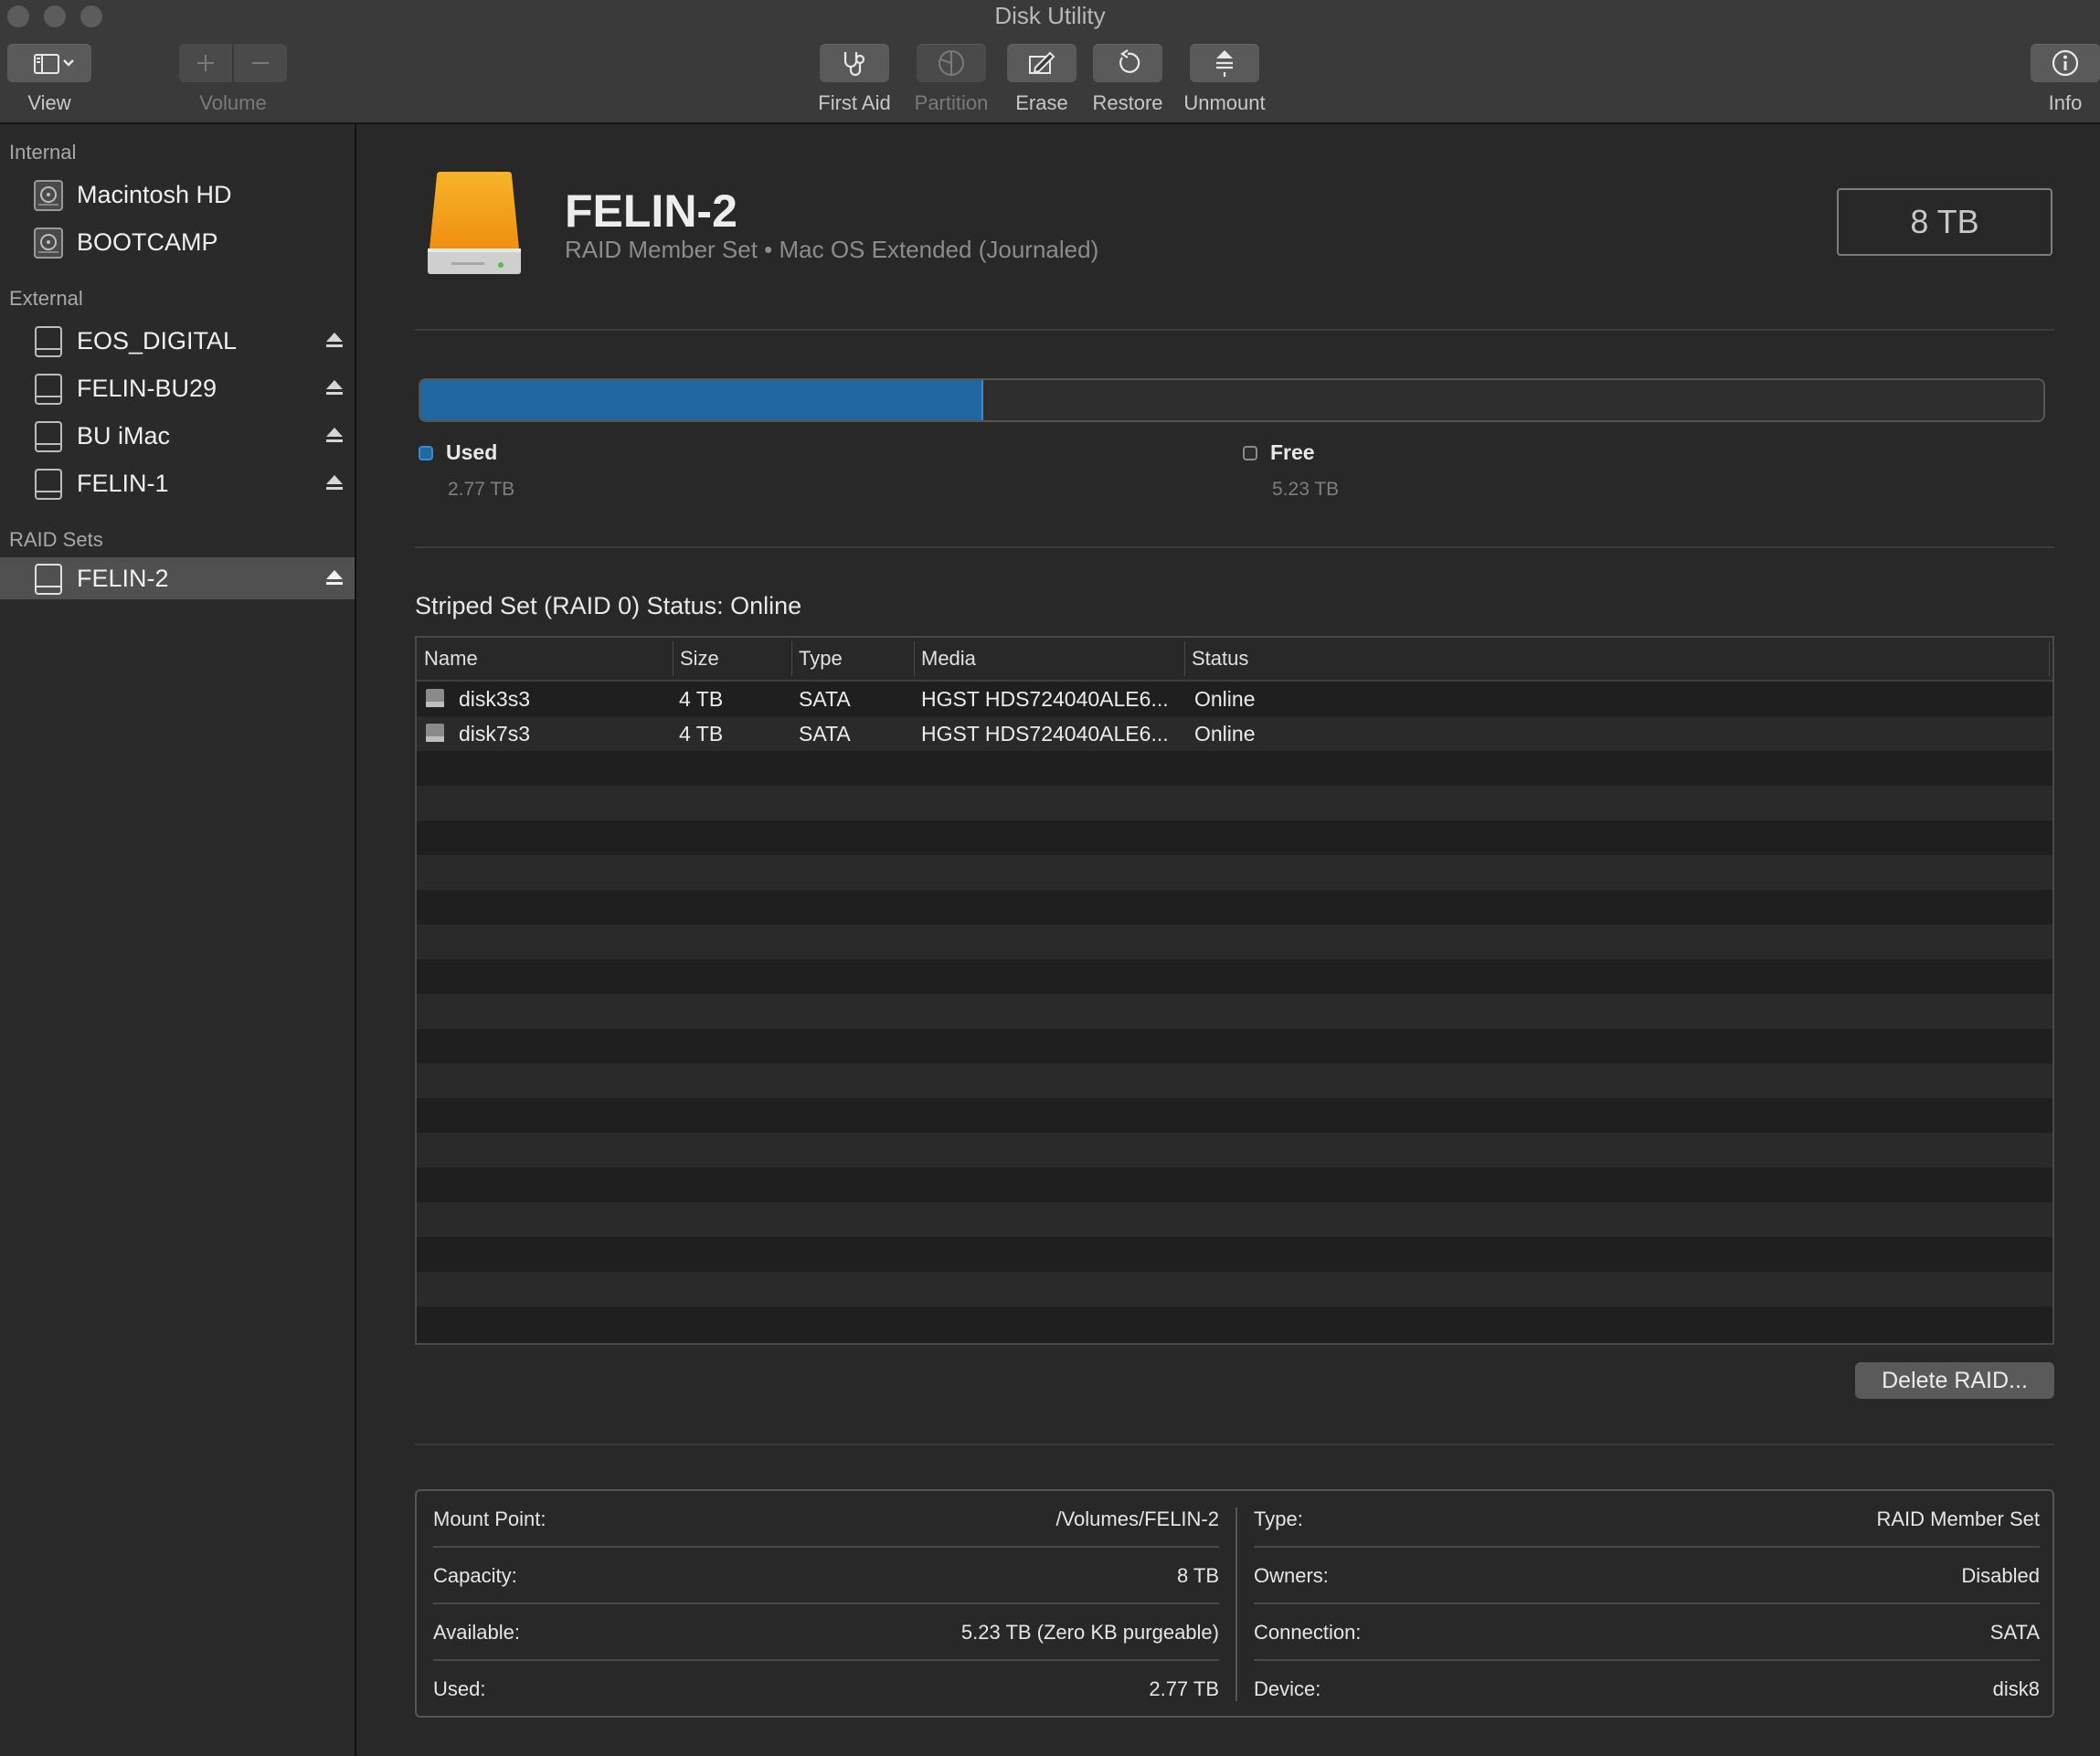 The height and width of the screenshot is (1756, 2100). What do you see at coordinates (1127, 63) in the screenshot?
I see `restore-button` at bounding box center [1127, 63].